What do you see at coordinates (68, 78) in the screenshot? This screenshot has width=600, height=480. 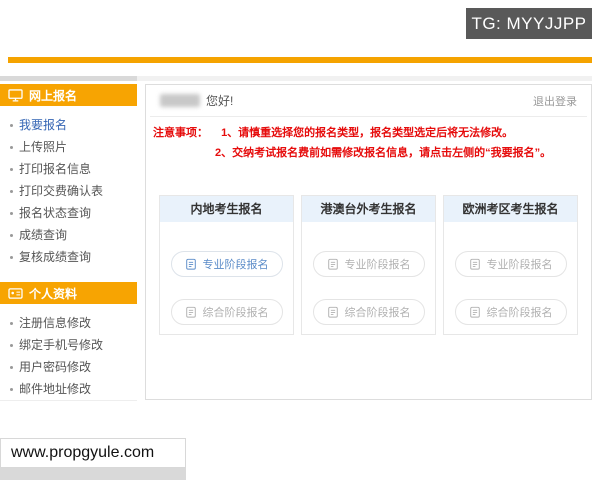 I see `content-top-strip-left` at bounding box center [68, 78].